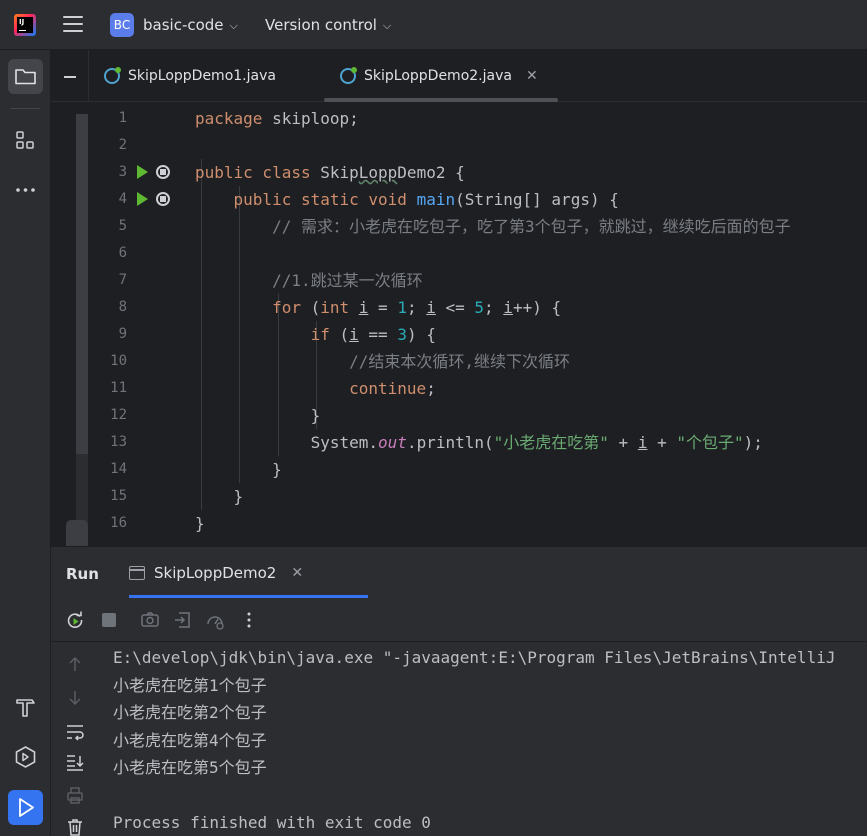 The height and width of the screenshot is (836, 867). Describe the element at coordinates (75, 698) in the screenshot. I see `arrow-down-icon` at that location.